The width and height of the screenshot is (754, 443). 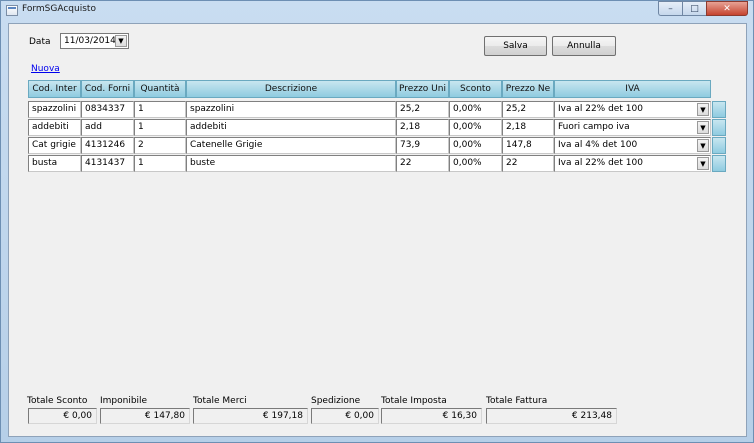 I want to click on cell-prezzo-ne: 147,8, so click(x=528, y=145).